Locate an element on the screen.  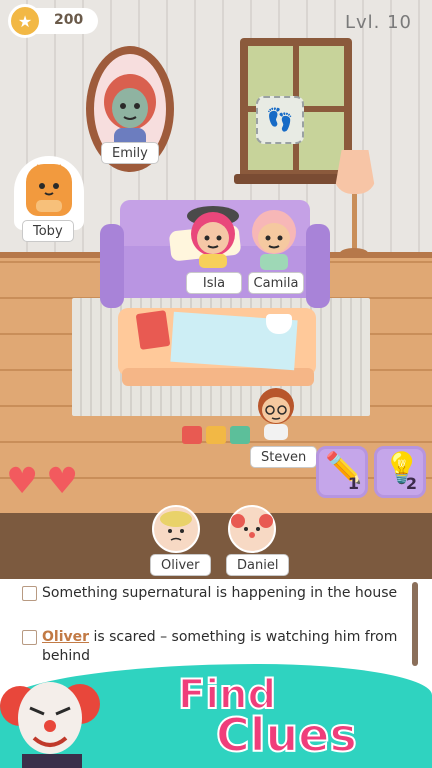
camila-name-label: Camila is located at coordinates (276, 283).